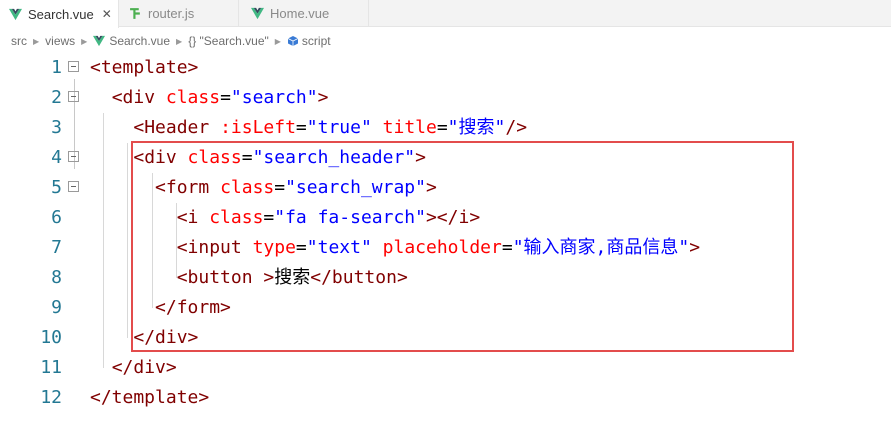  Describe the element at coordinates (476, 127) in the screenshot. I see `code-token: "搜索"` at that location.